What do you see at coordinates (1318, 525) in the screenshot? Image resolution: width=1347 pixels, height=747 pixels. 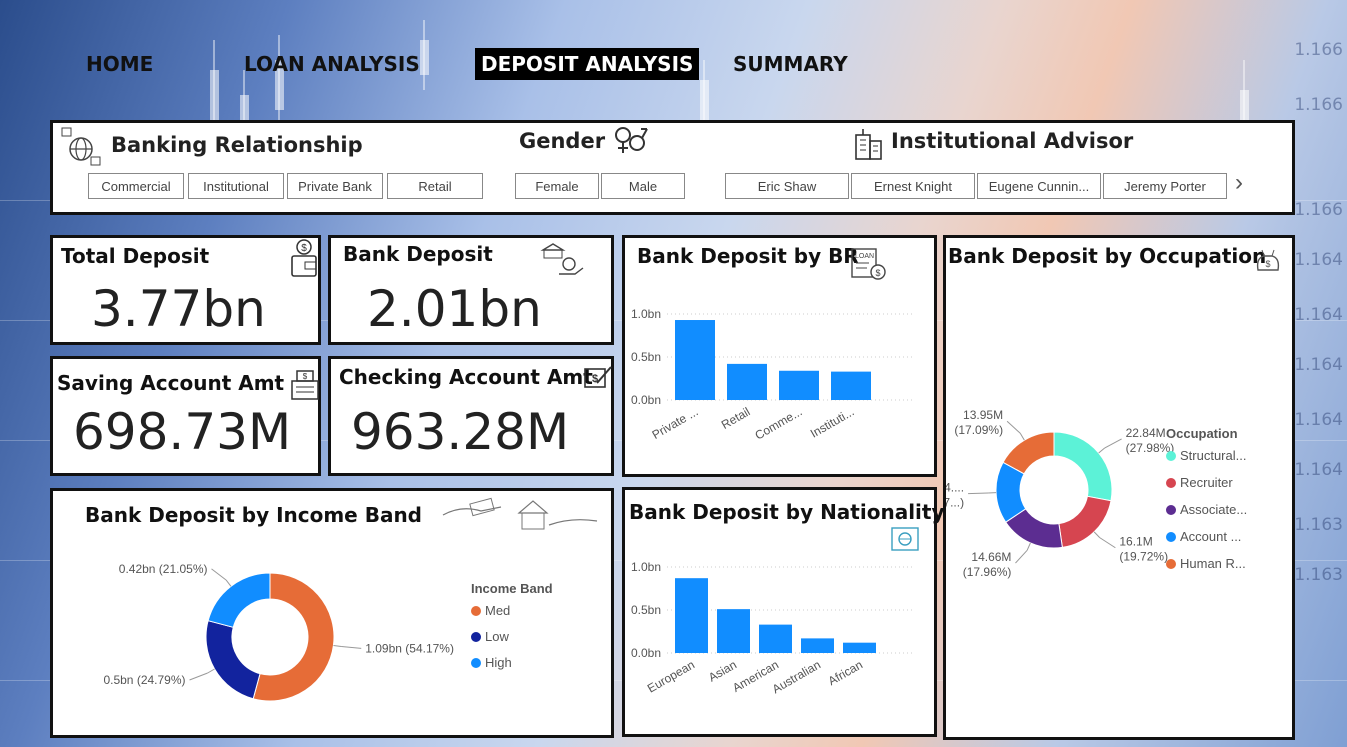 I see `bg-tick-label: 1.163` at bounding box center [1318, 525].